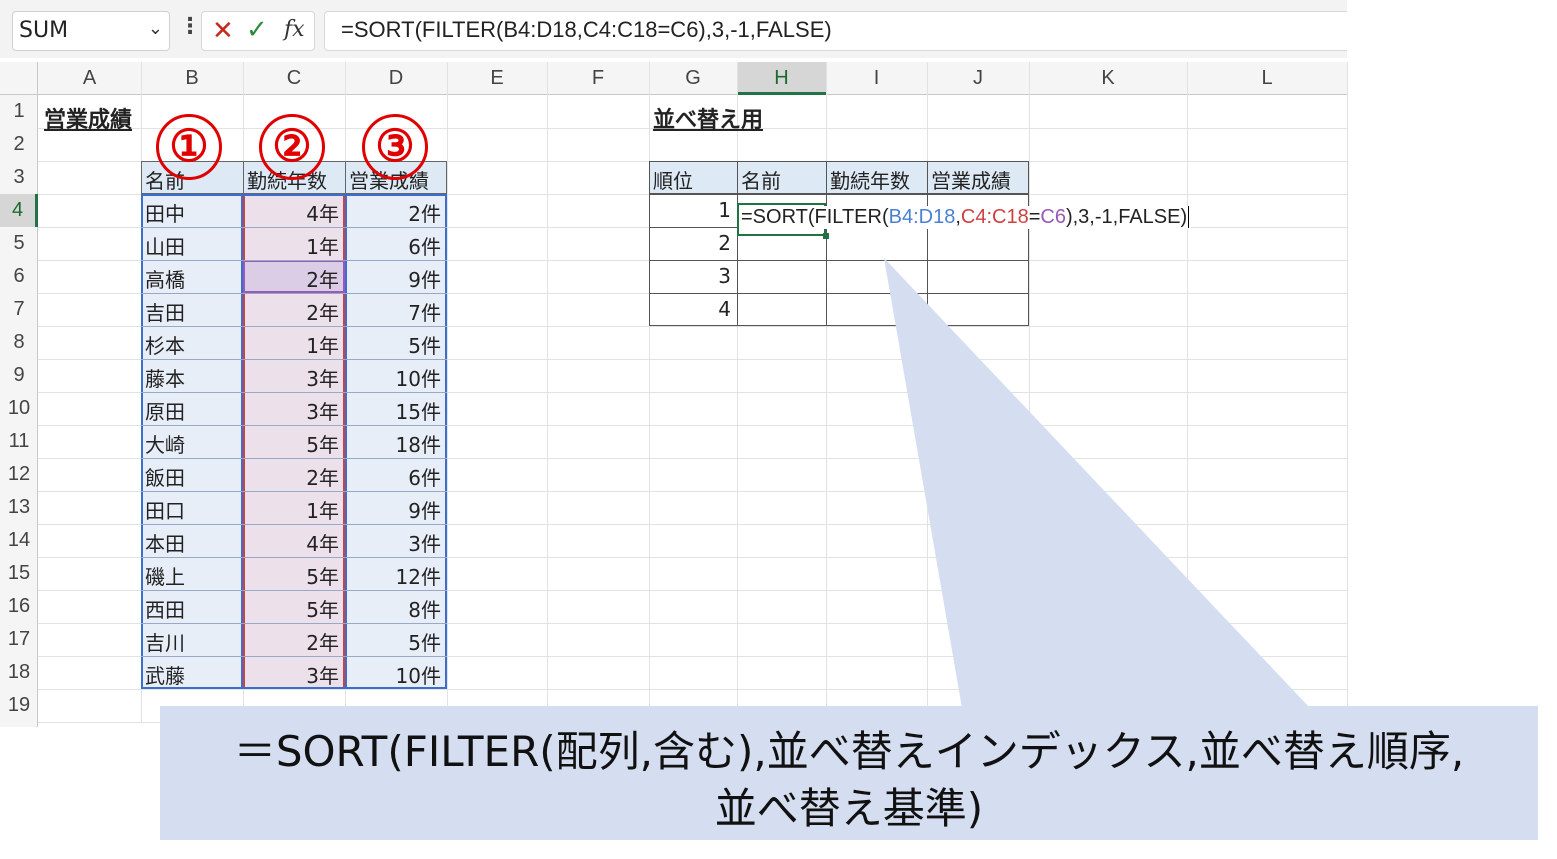 This screenshot has width=1557, height=859. What do you see at coordinates (849, 751) in the screenshot?
I see `callout-line-1: ＝SORT(FILTER(配列,含む),並べ替えインデックス,並べ替え順序,` at bounding box center [849, 751].